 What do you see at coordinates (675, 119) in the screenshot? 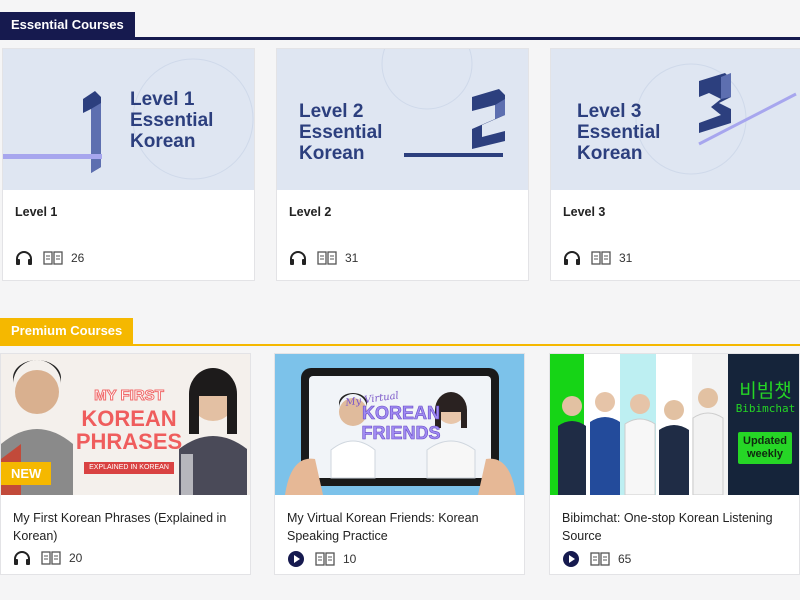
I see `course-thumbnail: Level 3 Essential Korean` at bounding box center [675, 119].